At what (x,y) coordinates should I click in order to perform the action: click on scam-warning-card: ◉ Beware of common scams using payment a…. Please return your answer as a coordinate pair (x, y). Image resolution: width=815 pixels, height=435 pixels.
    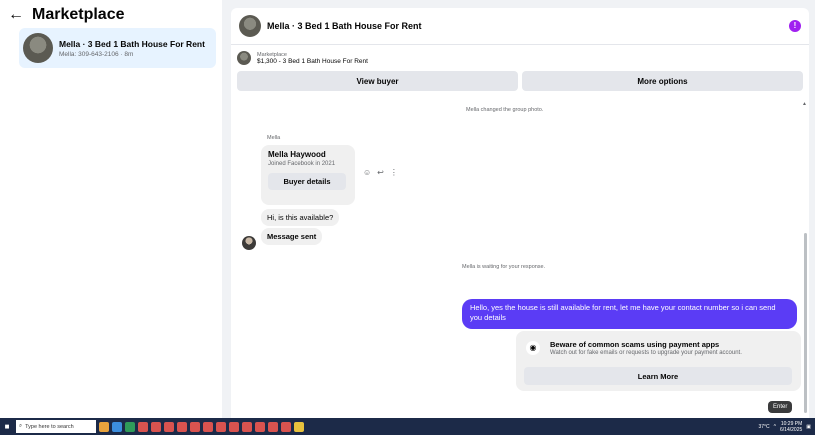
    Looking at the image, I should click on (658, 361).